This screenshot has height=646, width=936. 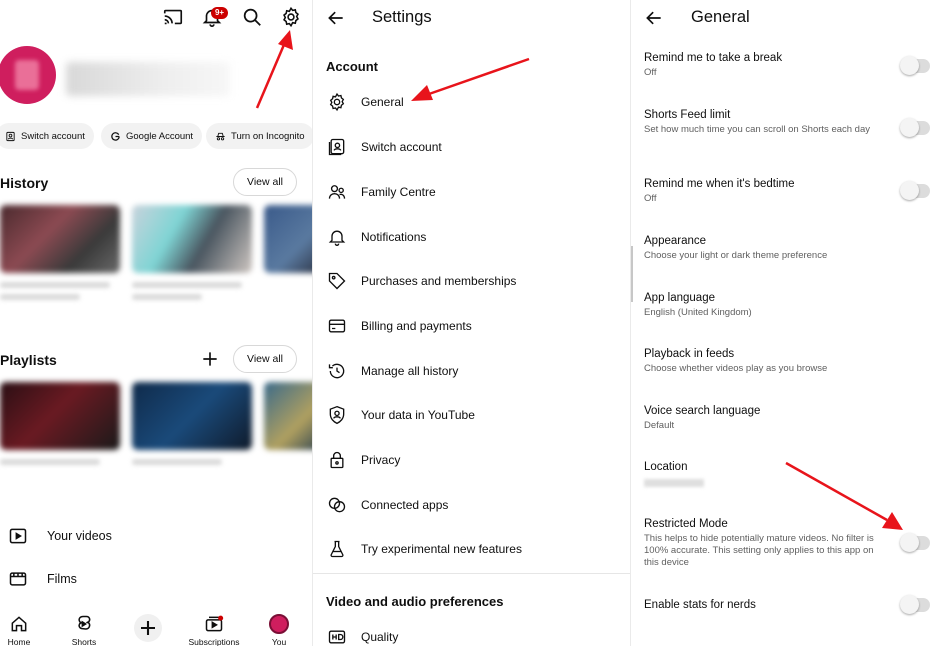 What do you see at coordinates (415, 601) in the screenshot?
I see `video-audio-section-header: Video and audio preferences` at bounding box center [415, 601].